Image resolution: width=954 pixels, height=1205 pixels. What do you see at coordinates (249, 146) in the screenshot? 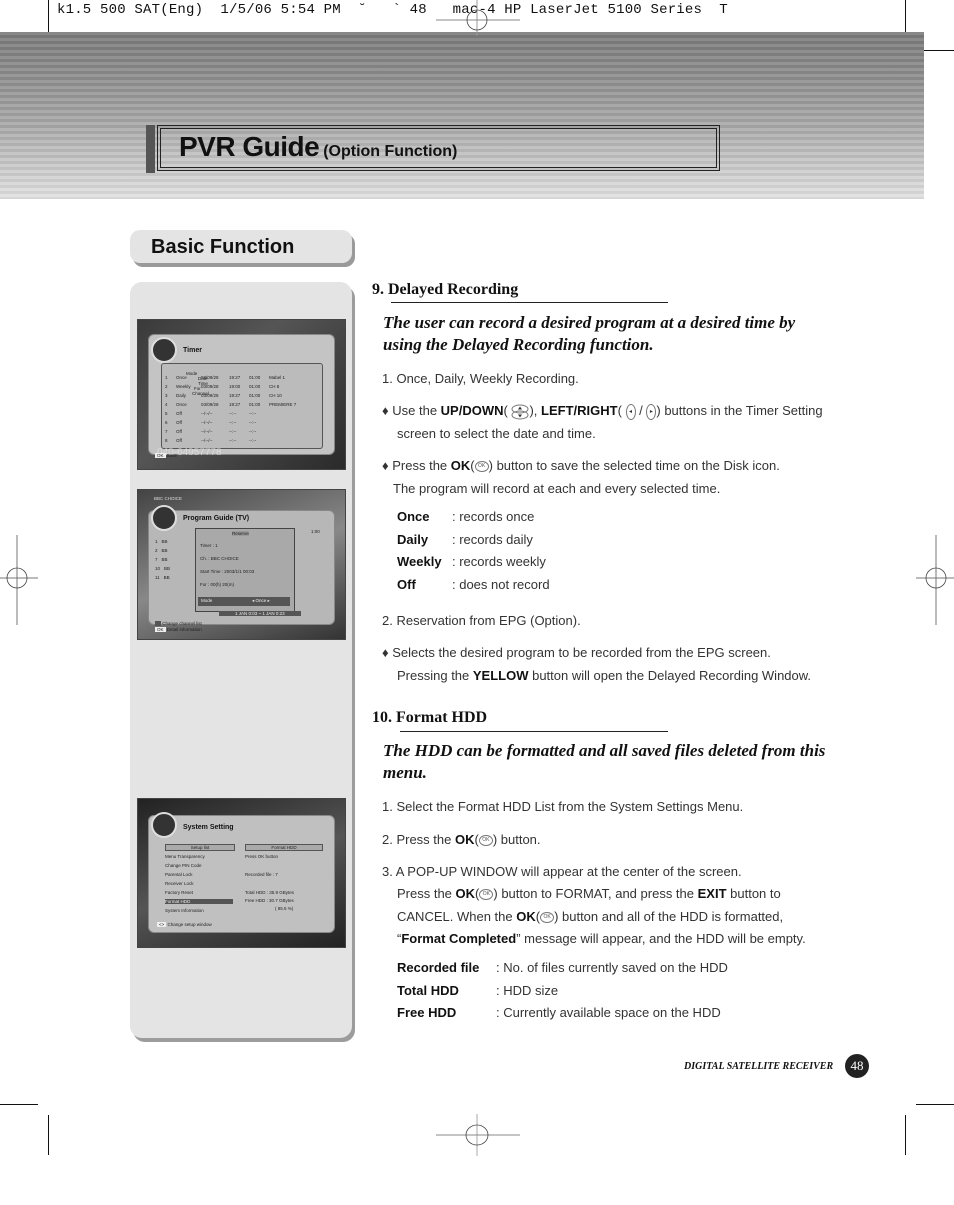
I see `page-title-main: PVR Guide` at bounding box center [249, 146].